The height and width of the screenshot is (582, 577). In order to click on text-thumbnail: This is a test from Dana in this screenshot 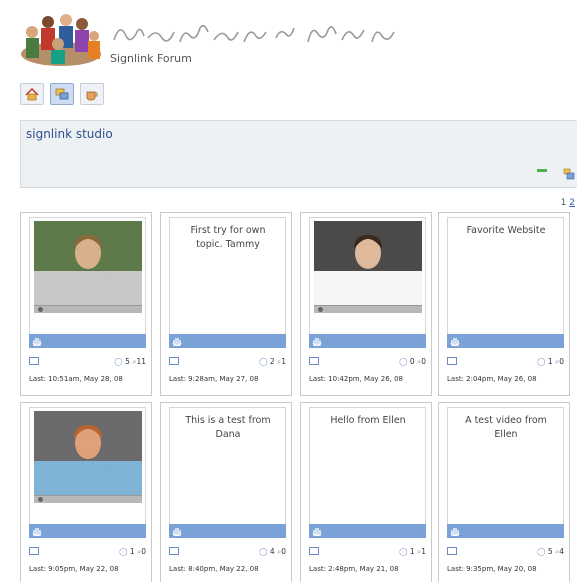, I will do `click(227, 466)`.